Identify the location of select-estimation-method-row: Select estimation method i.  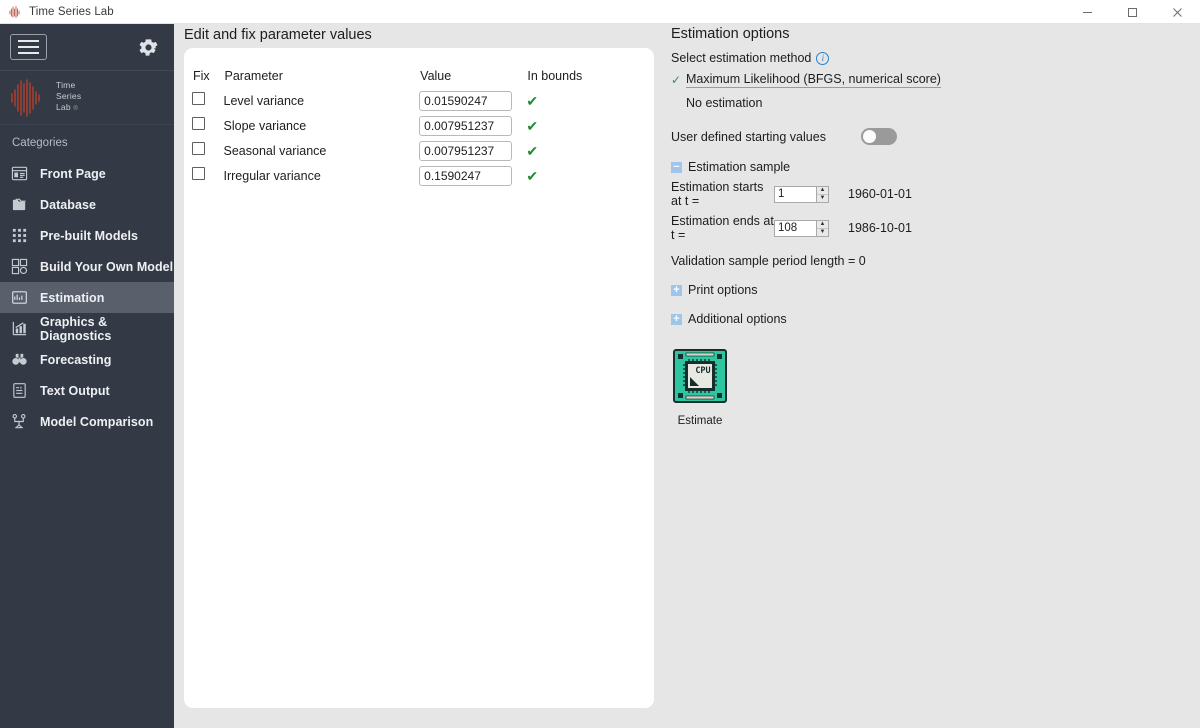
(881, 58).